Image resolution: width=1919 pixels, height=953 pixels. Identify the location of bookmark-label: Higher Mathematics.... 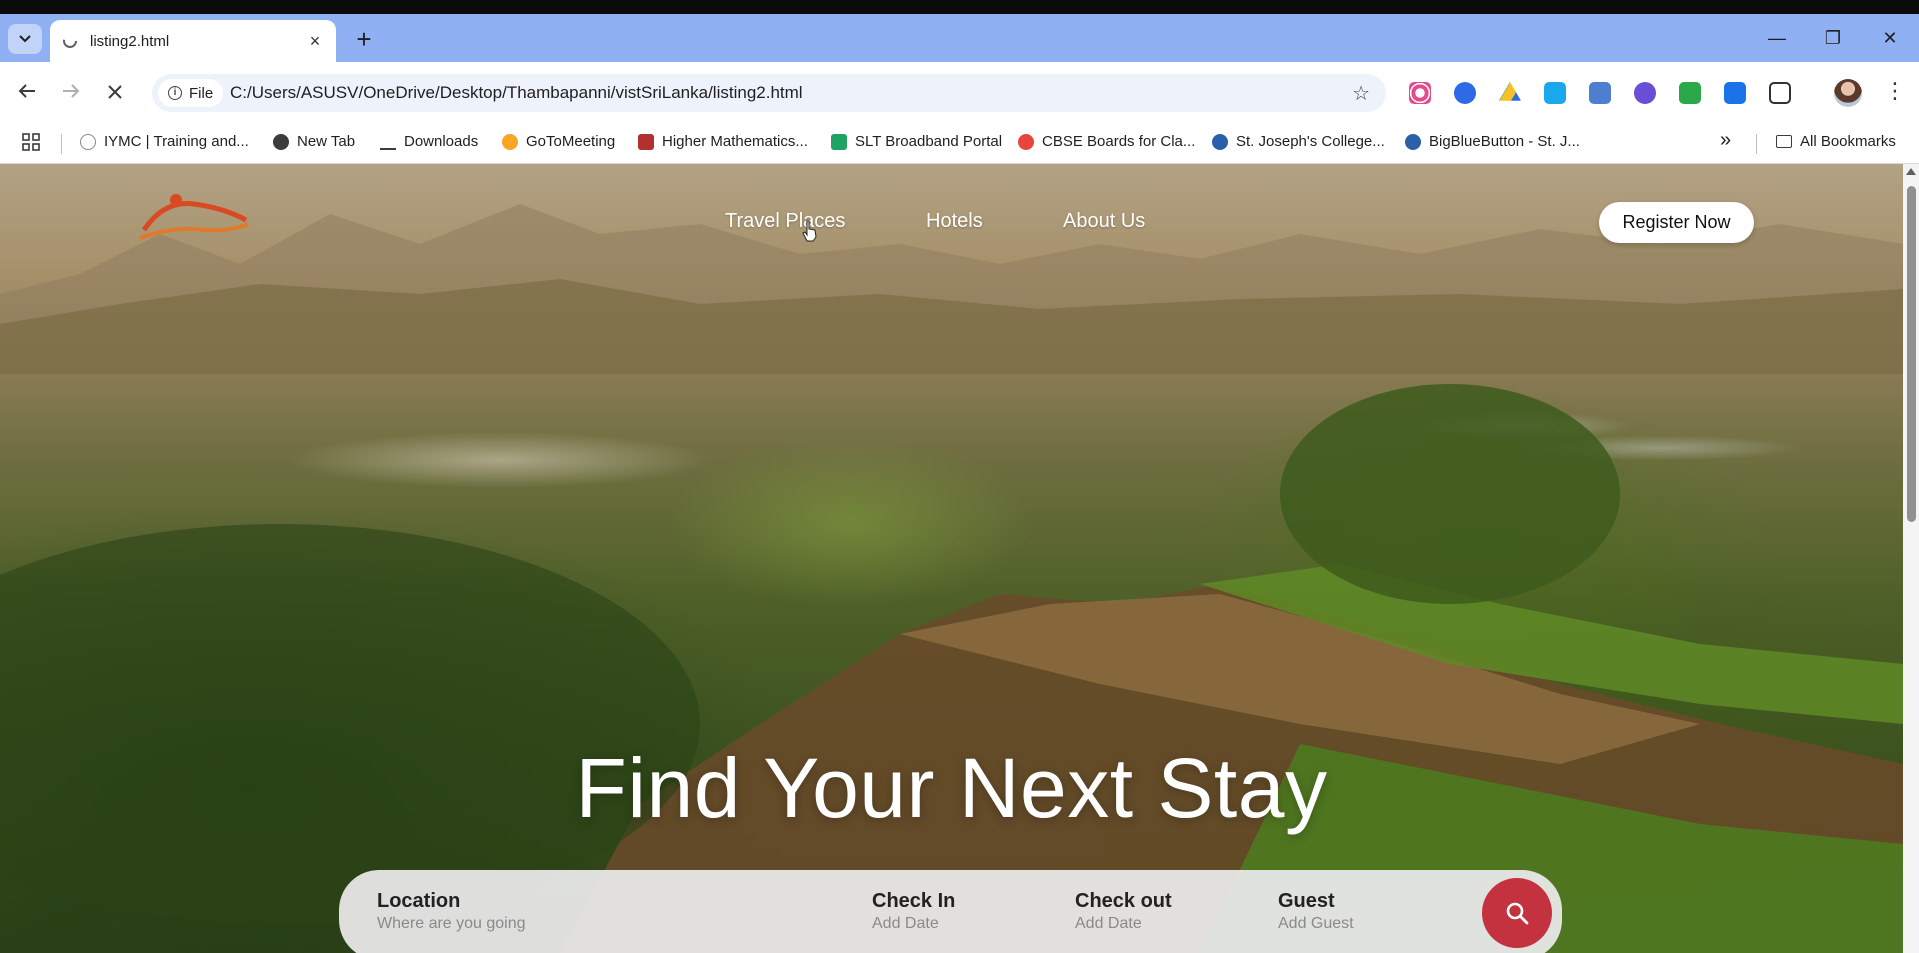
(735, 141).